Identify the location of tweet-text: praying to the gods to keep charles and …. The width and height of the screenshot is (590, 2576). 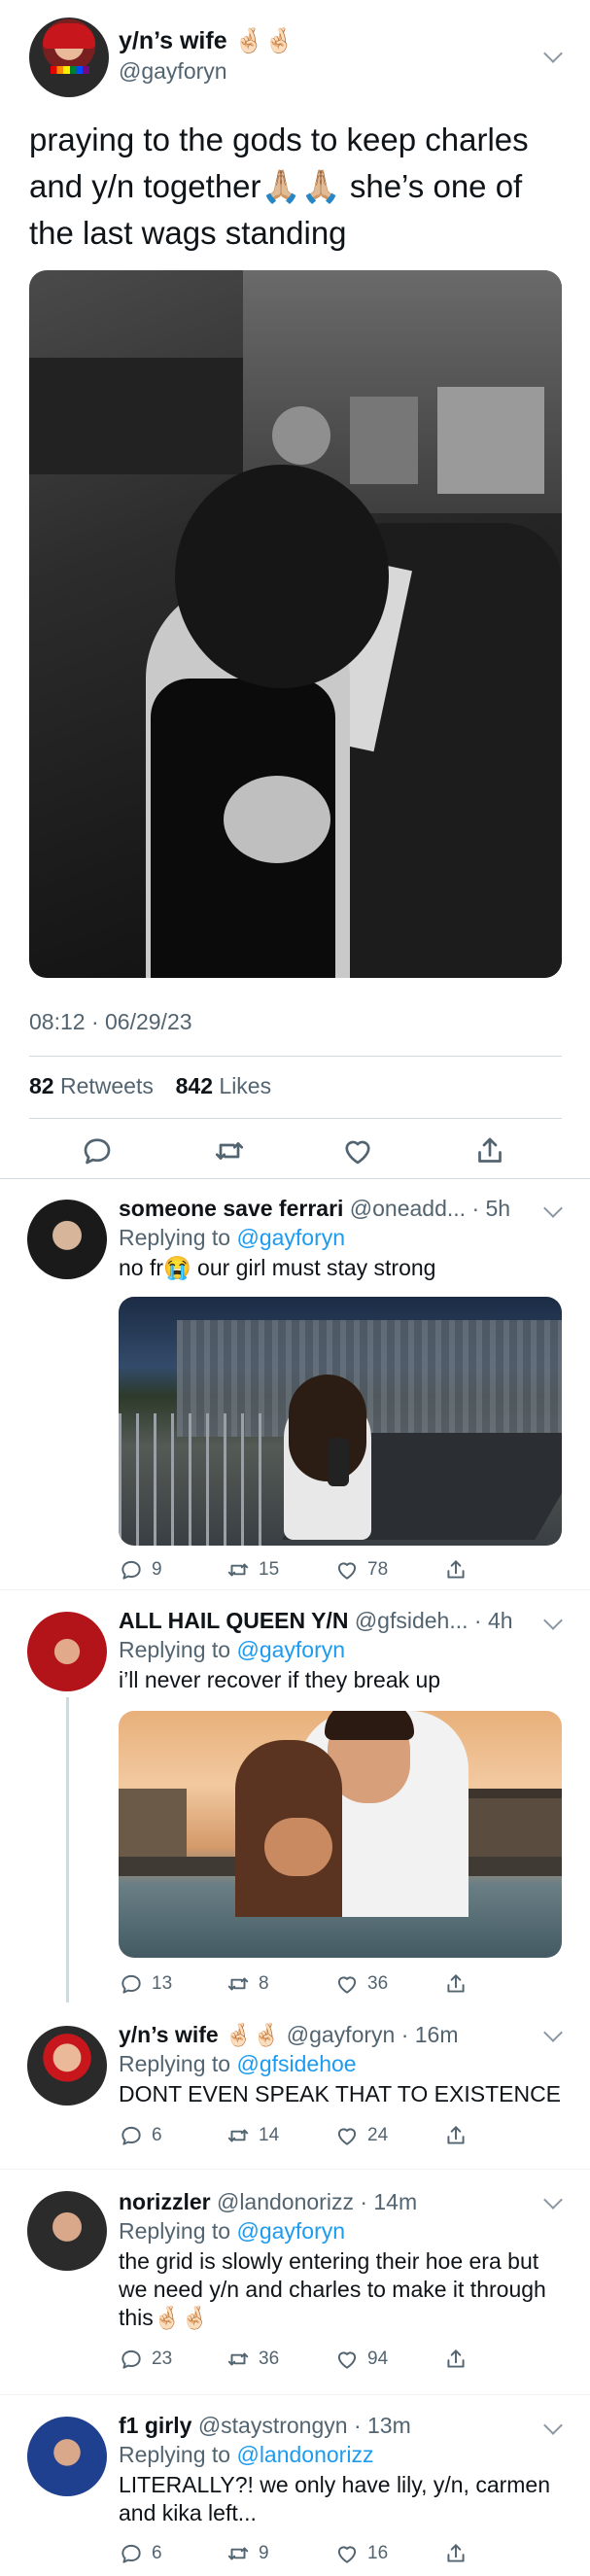
(279, 186).